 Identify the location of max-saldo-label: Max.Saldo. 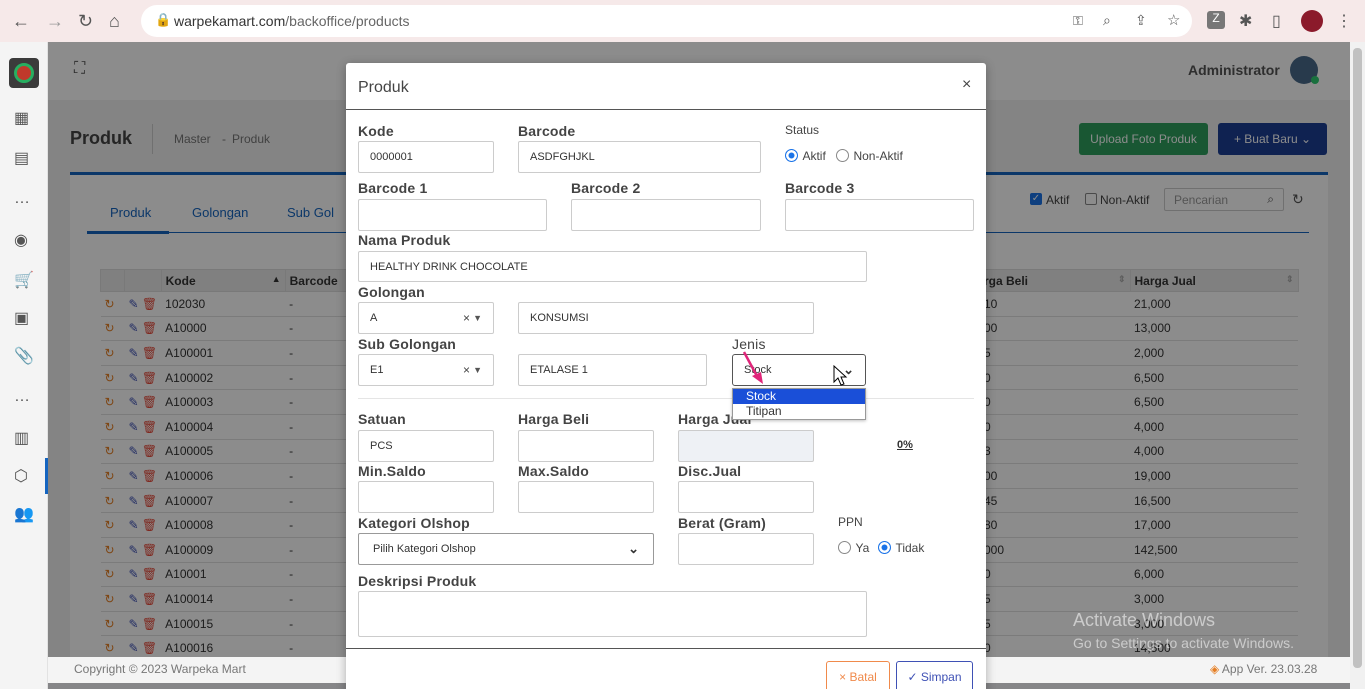
(554, 471).